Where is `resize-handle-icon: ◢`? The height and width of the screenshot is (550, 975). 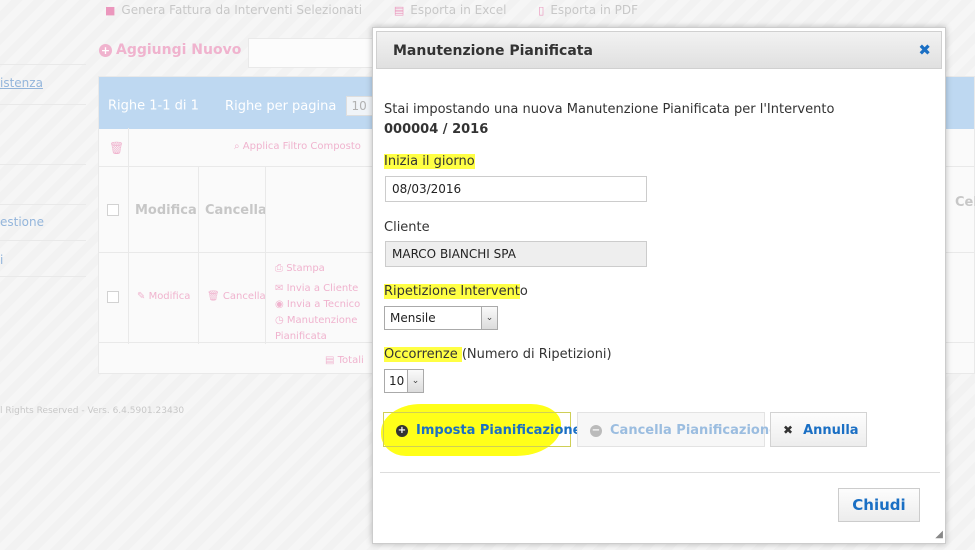
resize-handle-icon: ◢ is located at coordinates (937, 535).